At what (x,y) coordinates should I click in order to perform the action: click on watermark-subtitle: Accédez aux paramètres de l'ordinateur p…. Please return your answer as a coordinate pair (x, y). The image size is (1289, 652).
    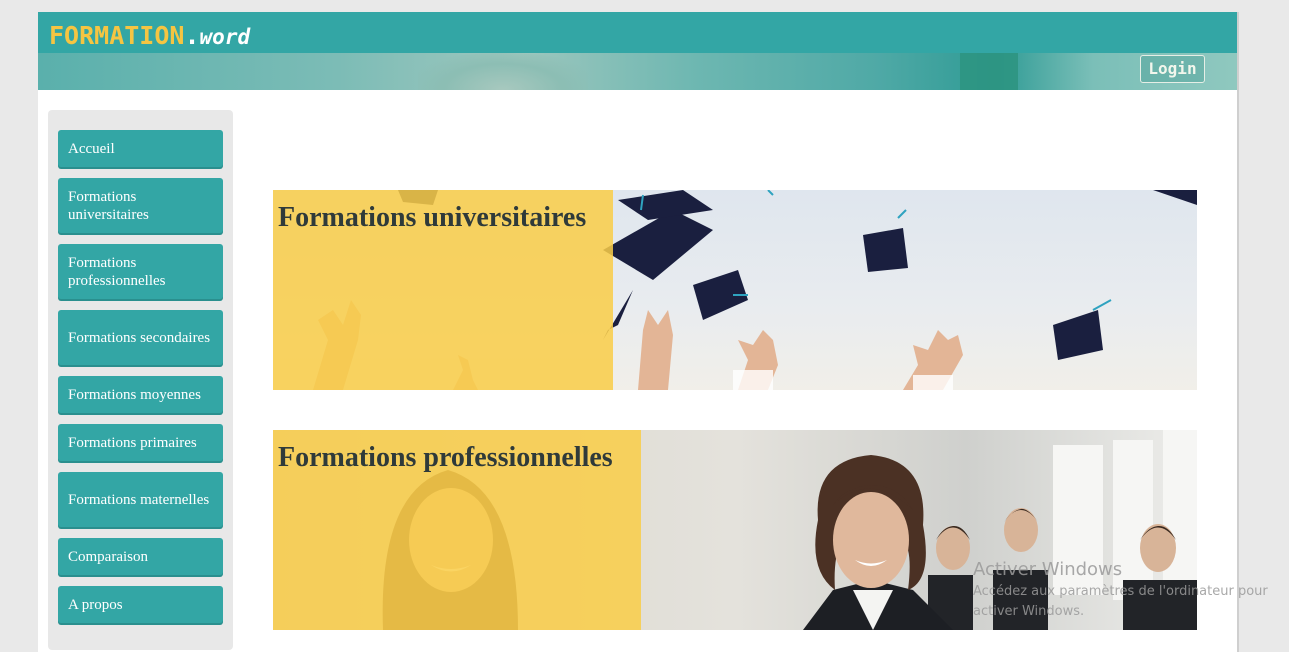
    Looking at the image, I should click on (1120, 601).